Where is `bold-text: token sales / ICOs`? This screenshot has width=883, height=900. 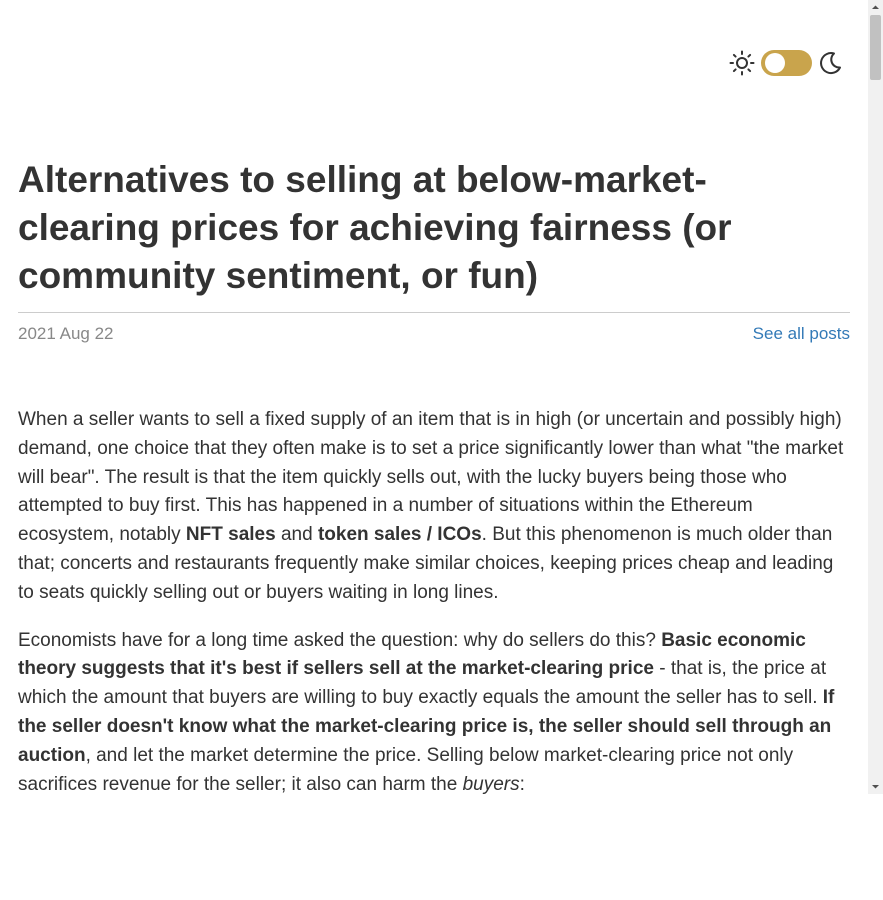 bold-text: token sales / ICOs is located at coordinates (399, 535).